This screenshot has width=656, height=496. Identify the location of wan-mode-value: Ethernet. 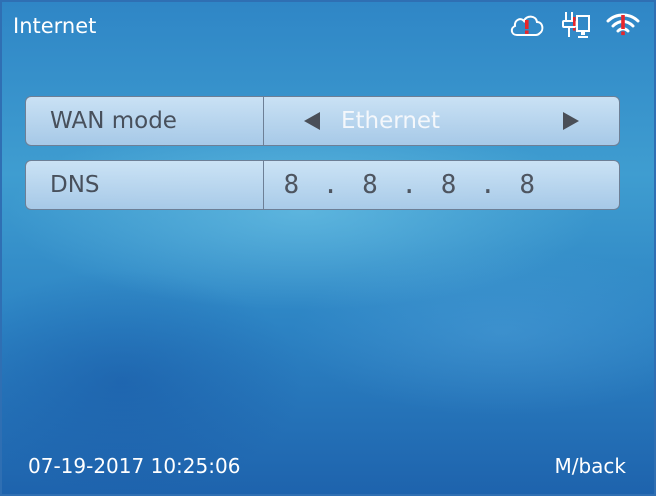
(391, 121).